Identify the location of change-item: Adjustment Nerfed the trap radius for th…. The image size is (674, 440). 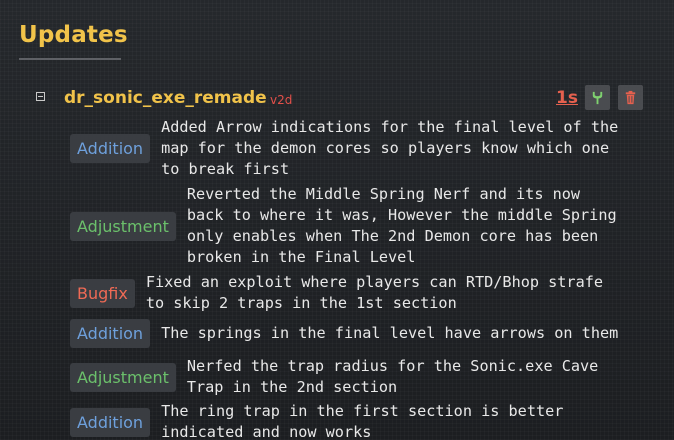
(334, 377).